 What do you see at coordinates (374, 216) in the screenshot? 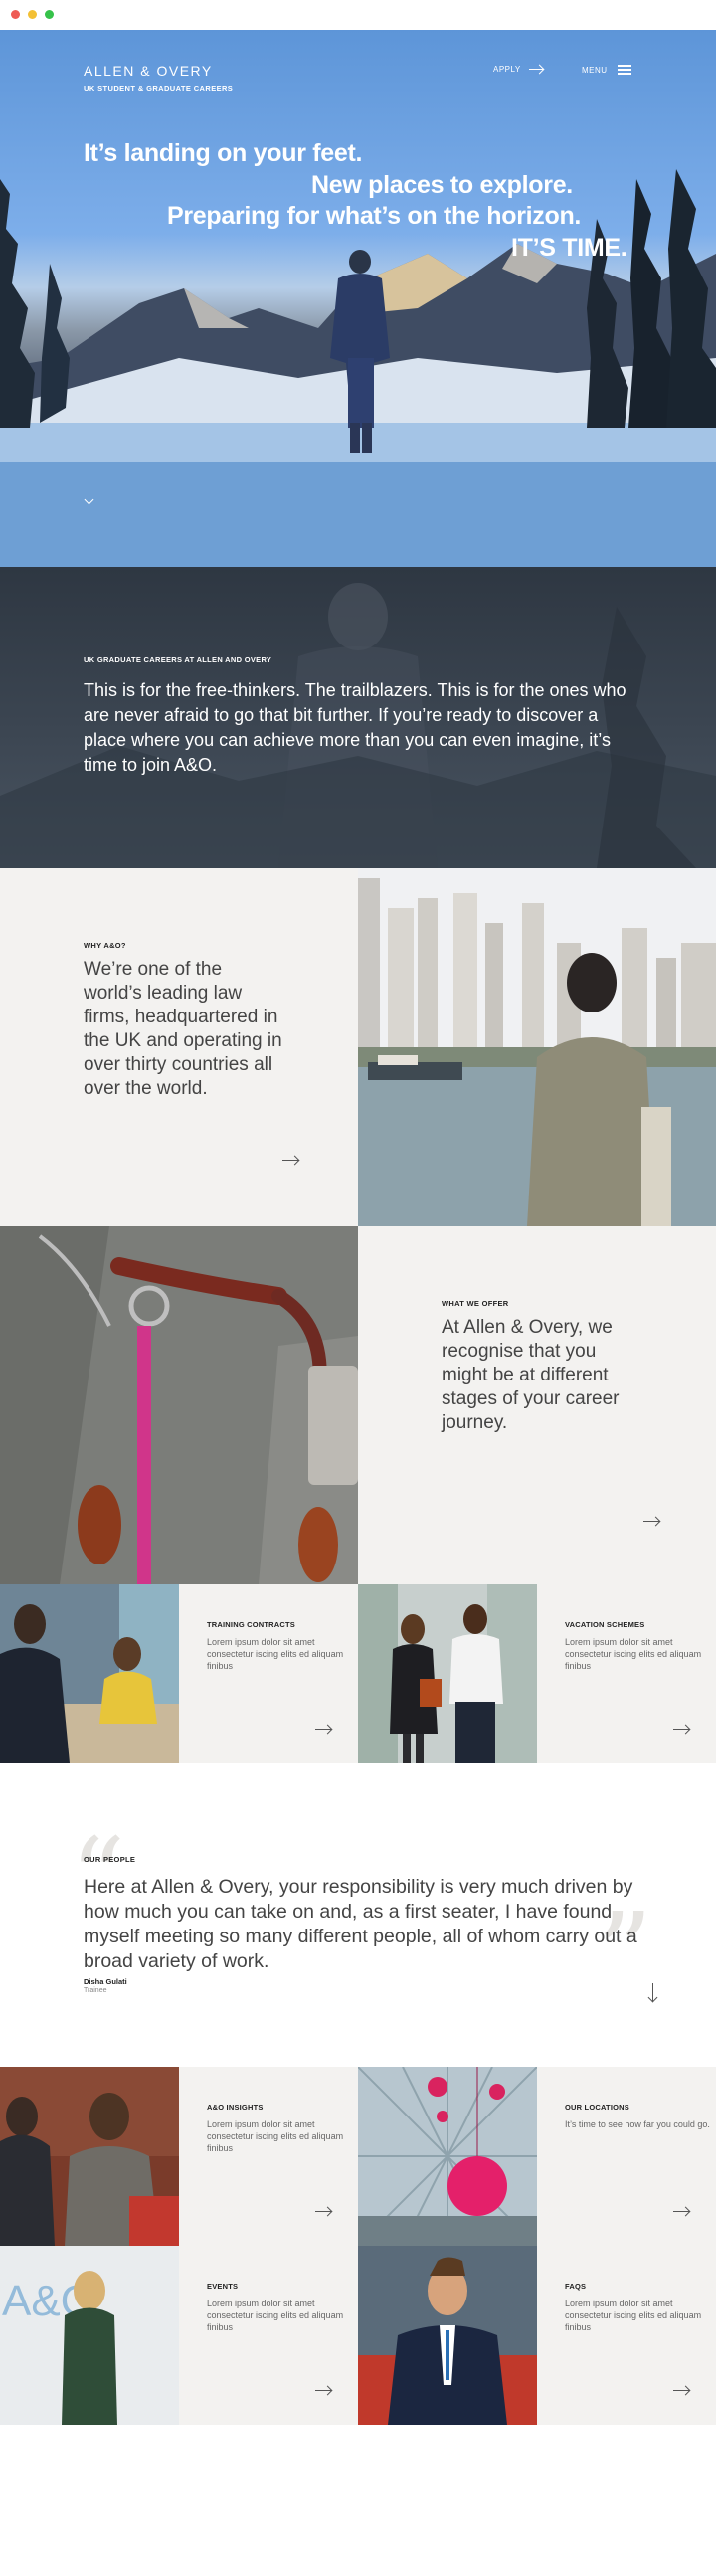
I see `hero-headline-line-3: Preparing for what’s on the horizon.` at bounding box center [374, 216].